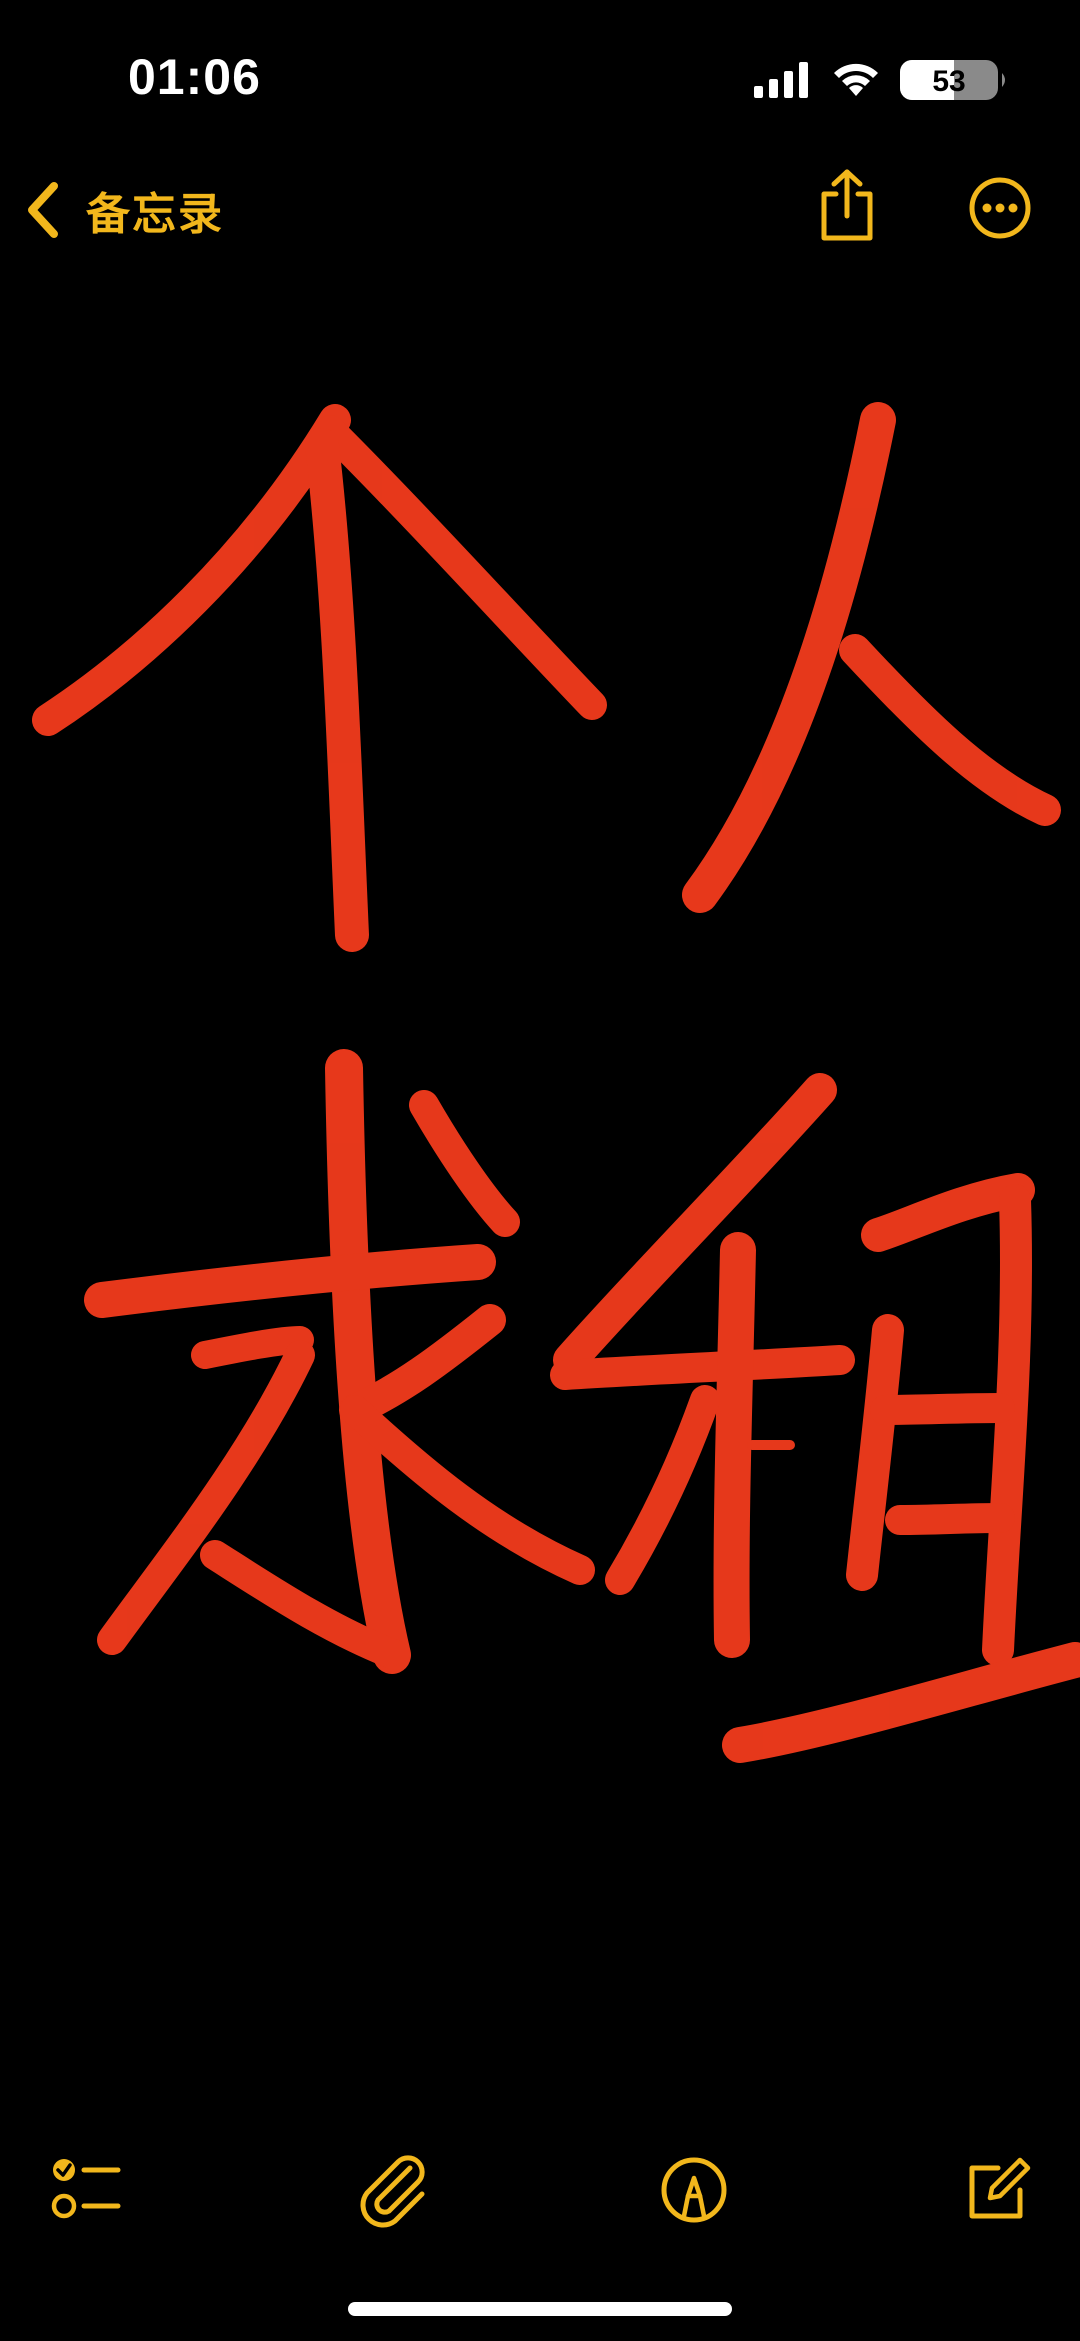 This screenshot has height=2341, width=1080. I want to click on nav-bar: 备忘录, so click(540, 210).